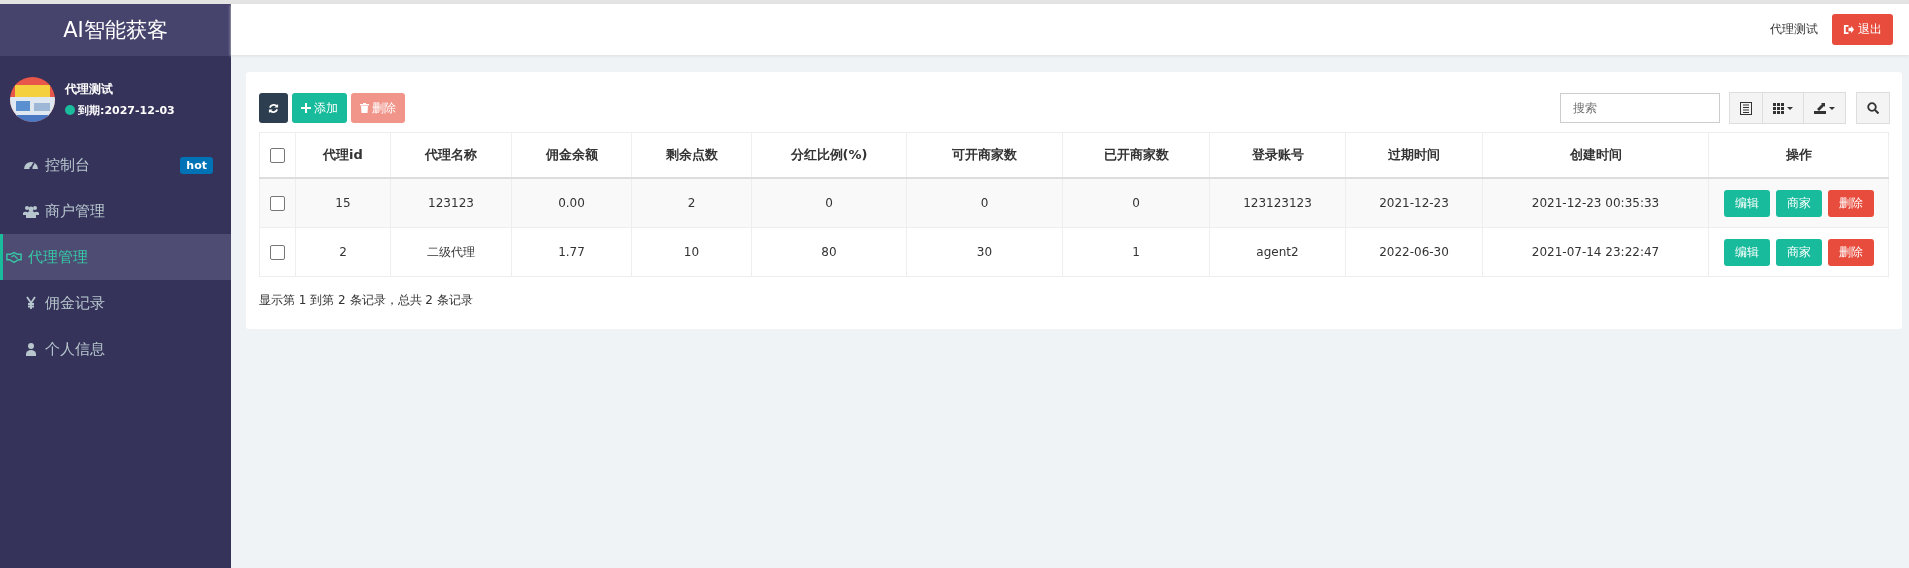 The height and width of the screenshot is (568, 1909). I want to click on table-cell: 2021-12-23, so click(1414, 203).